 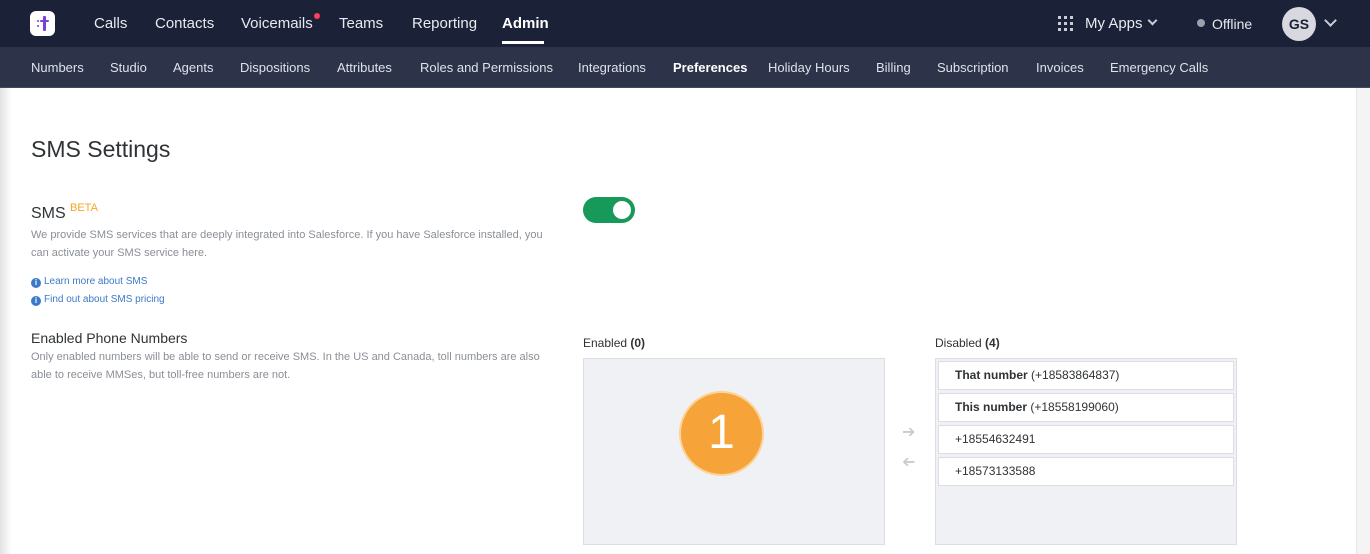 I want to click on subnav-invoices: Invoices, so click(x=1060, y=67).